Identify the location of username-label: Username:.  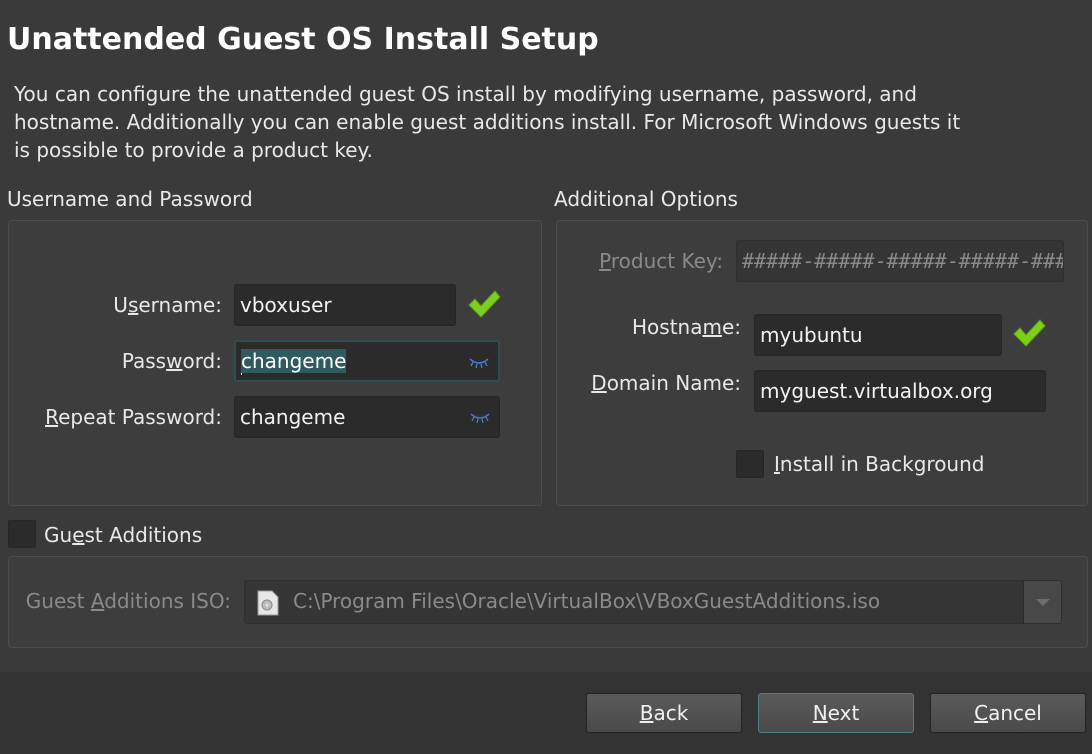
(167, 305).